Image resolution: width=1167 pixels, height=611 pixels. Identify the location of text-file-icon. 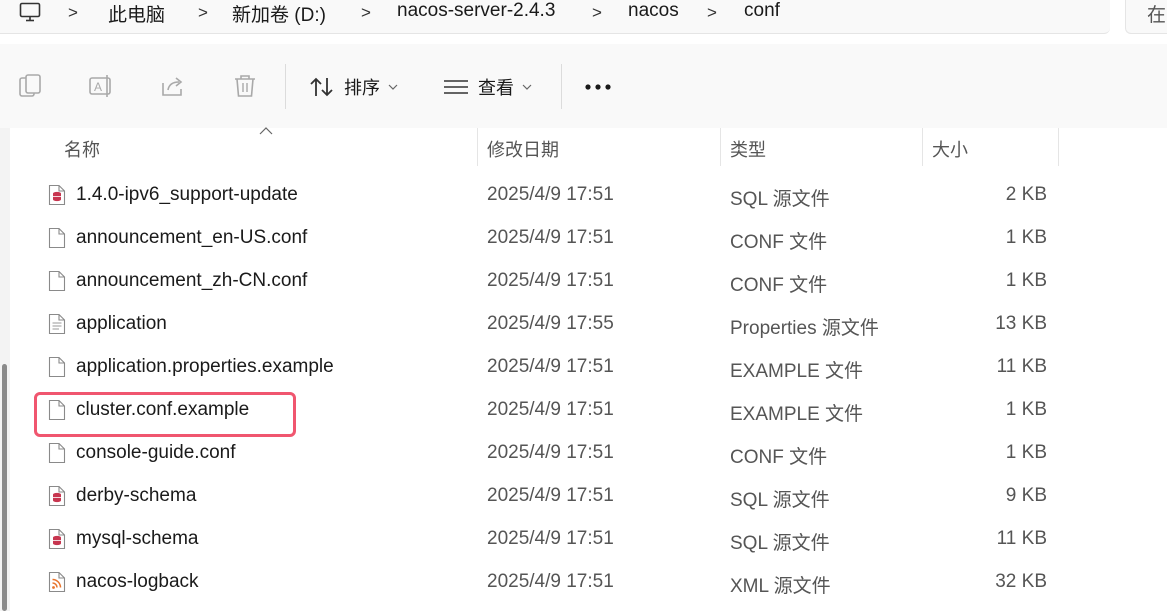
(57, 324).